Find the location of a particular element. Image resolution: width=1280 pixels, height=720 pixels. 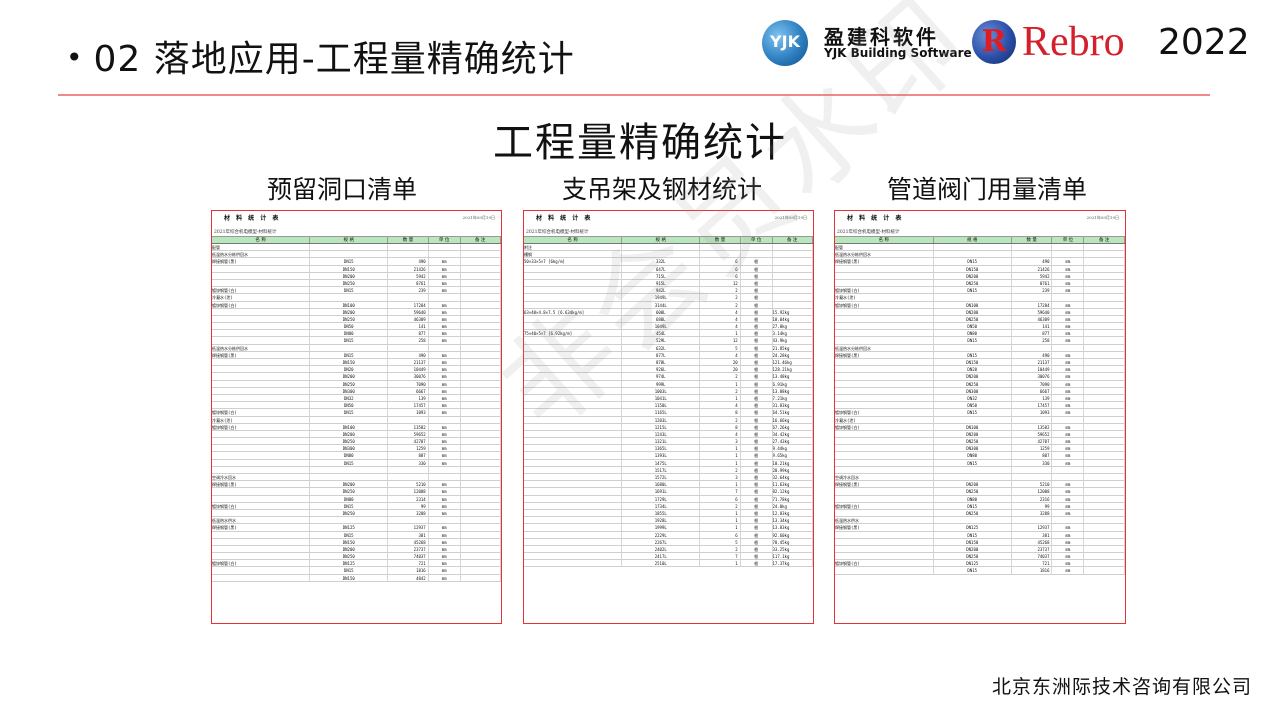

table-cell: 1928L is located at coordinates (661, 520).